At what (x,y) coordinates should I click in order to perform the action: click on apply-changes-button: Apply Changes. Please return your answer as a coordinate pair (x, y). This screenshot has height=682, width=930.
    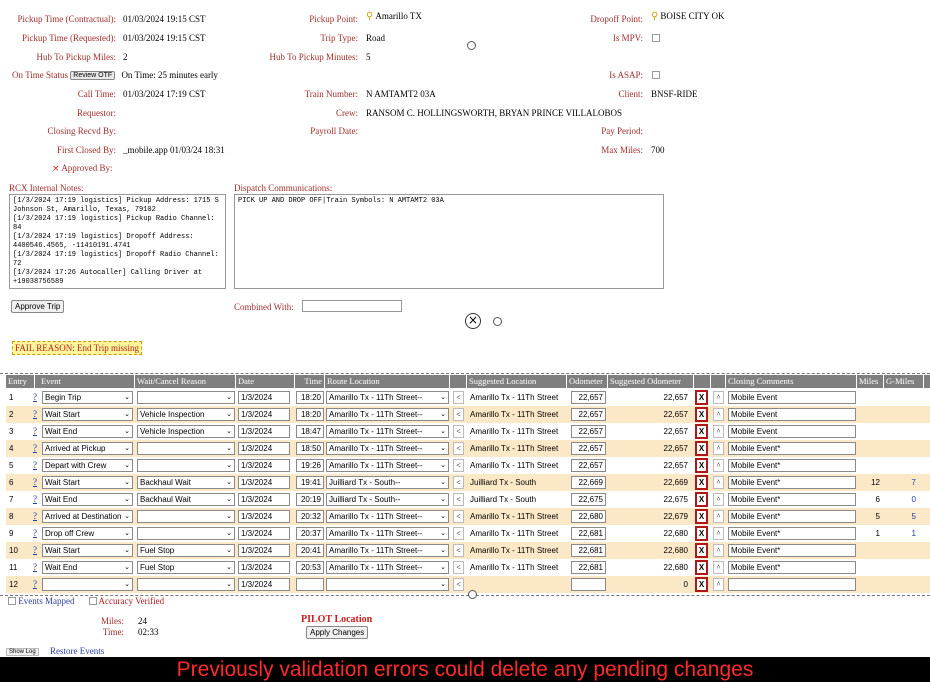
    Looking at the image, I should click on (337, 632).